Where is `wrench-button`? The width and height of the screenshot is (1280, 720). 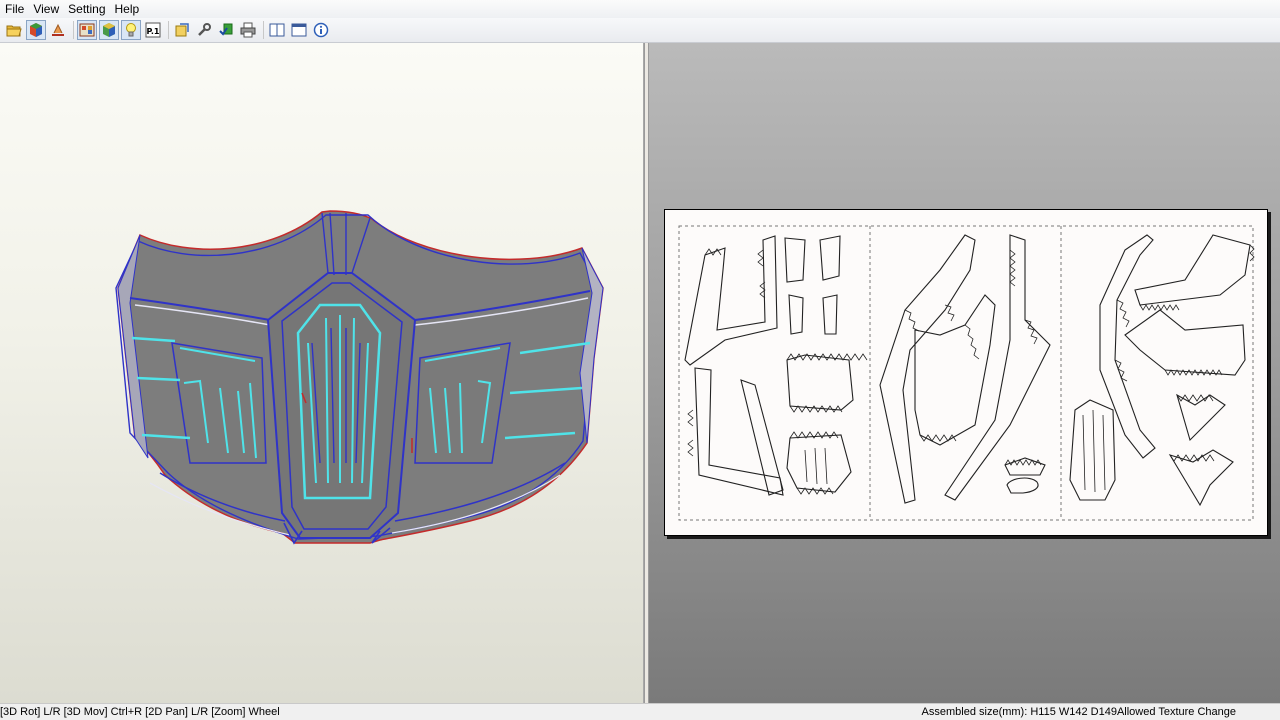
wrench-button is located at coordinates (204, 30).